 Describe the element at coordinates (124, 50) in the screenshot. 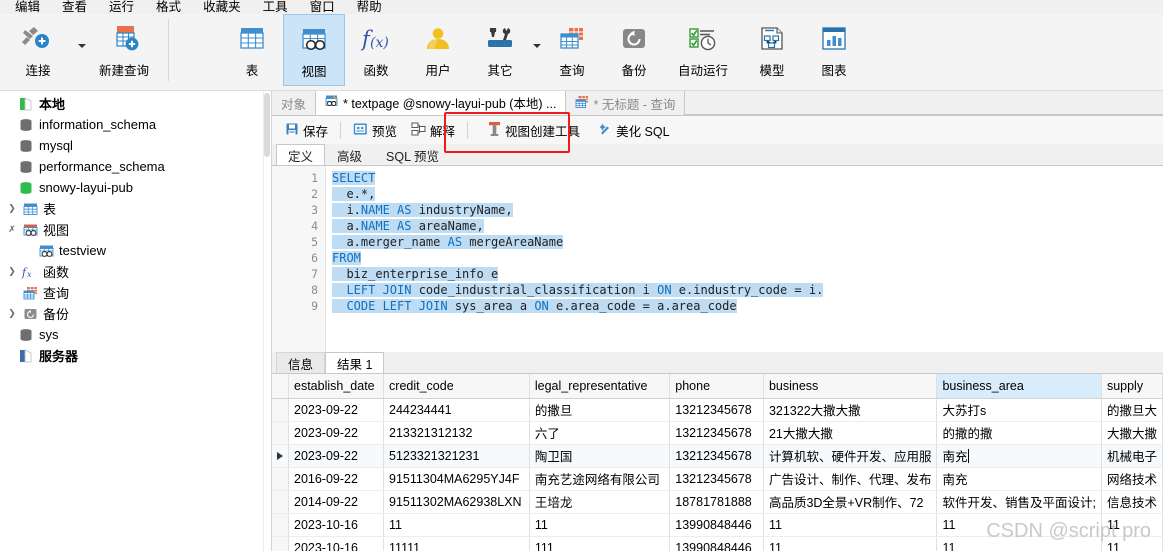

I see `ribbon-button-new-query: 新建查询` at that location.